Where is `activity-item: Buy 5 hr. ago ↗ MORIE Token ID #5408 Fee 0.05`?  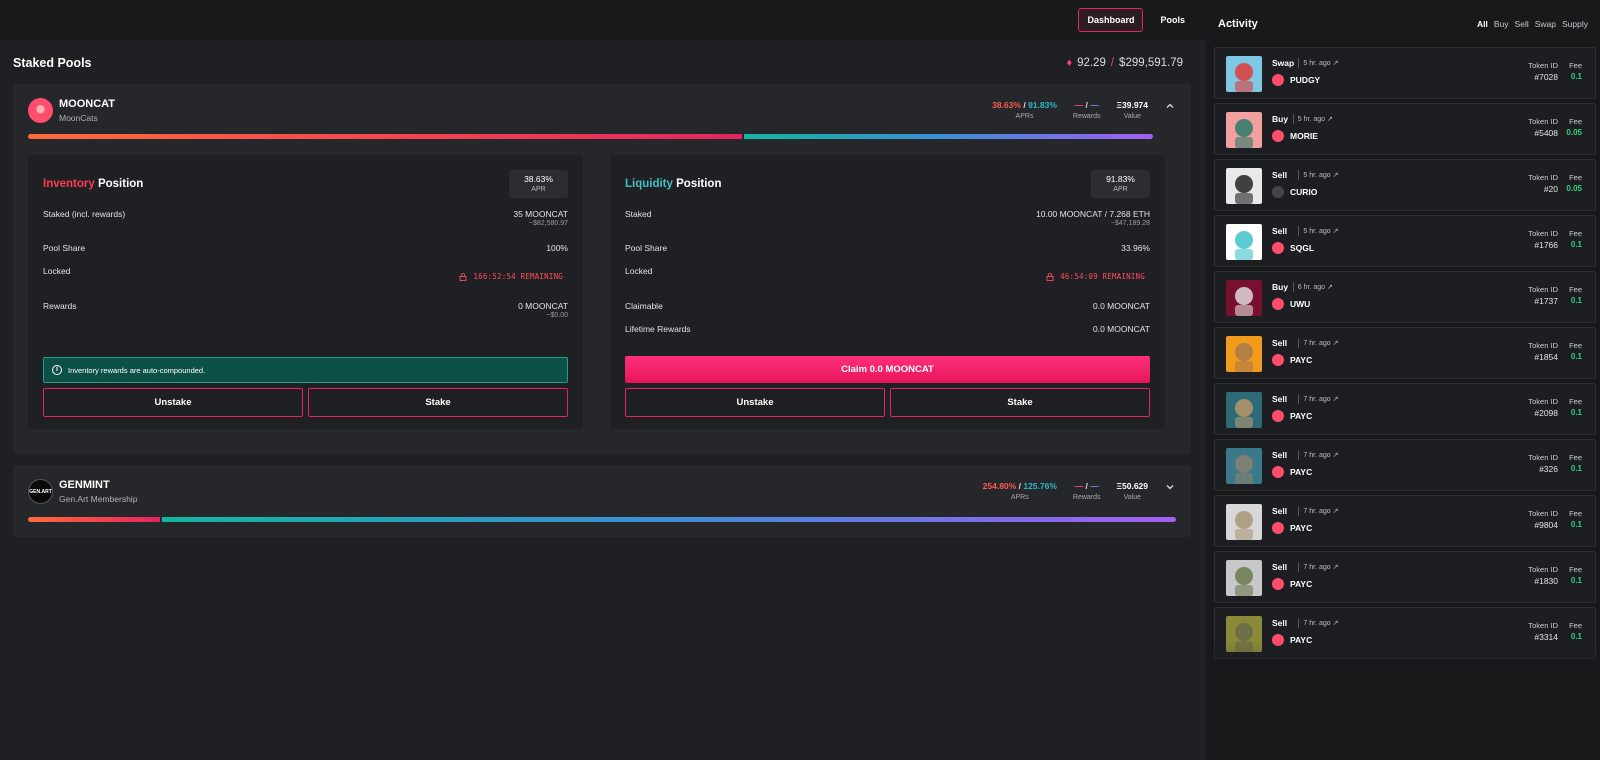
activity-item: Buy 5 hr. ago ↗ MORIE Token ID #5408 Fee 0.05 is located at coordinates (1405, 129).